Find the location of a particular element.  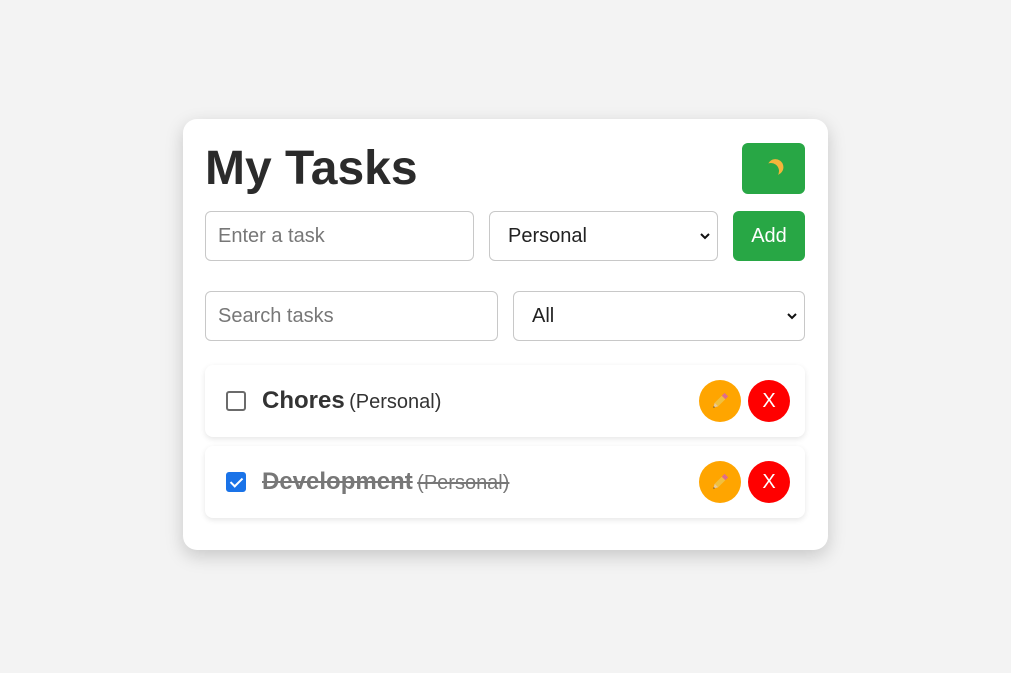

theme-toggle-button is located at coordinates (773, 168).